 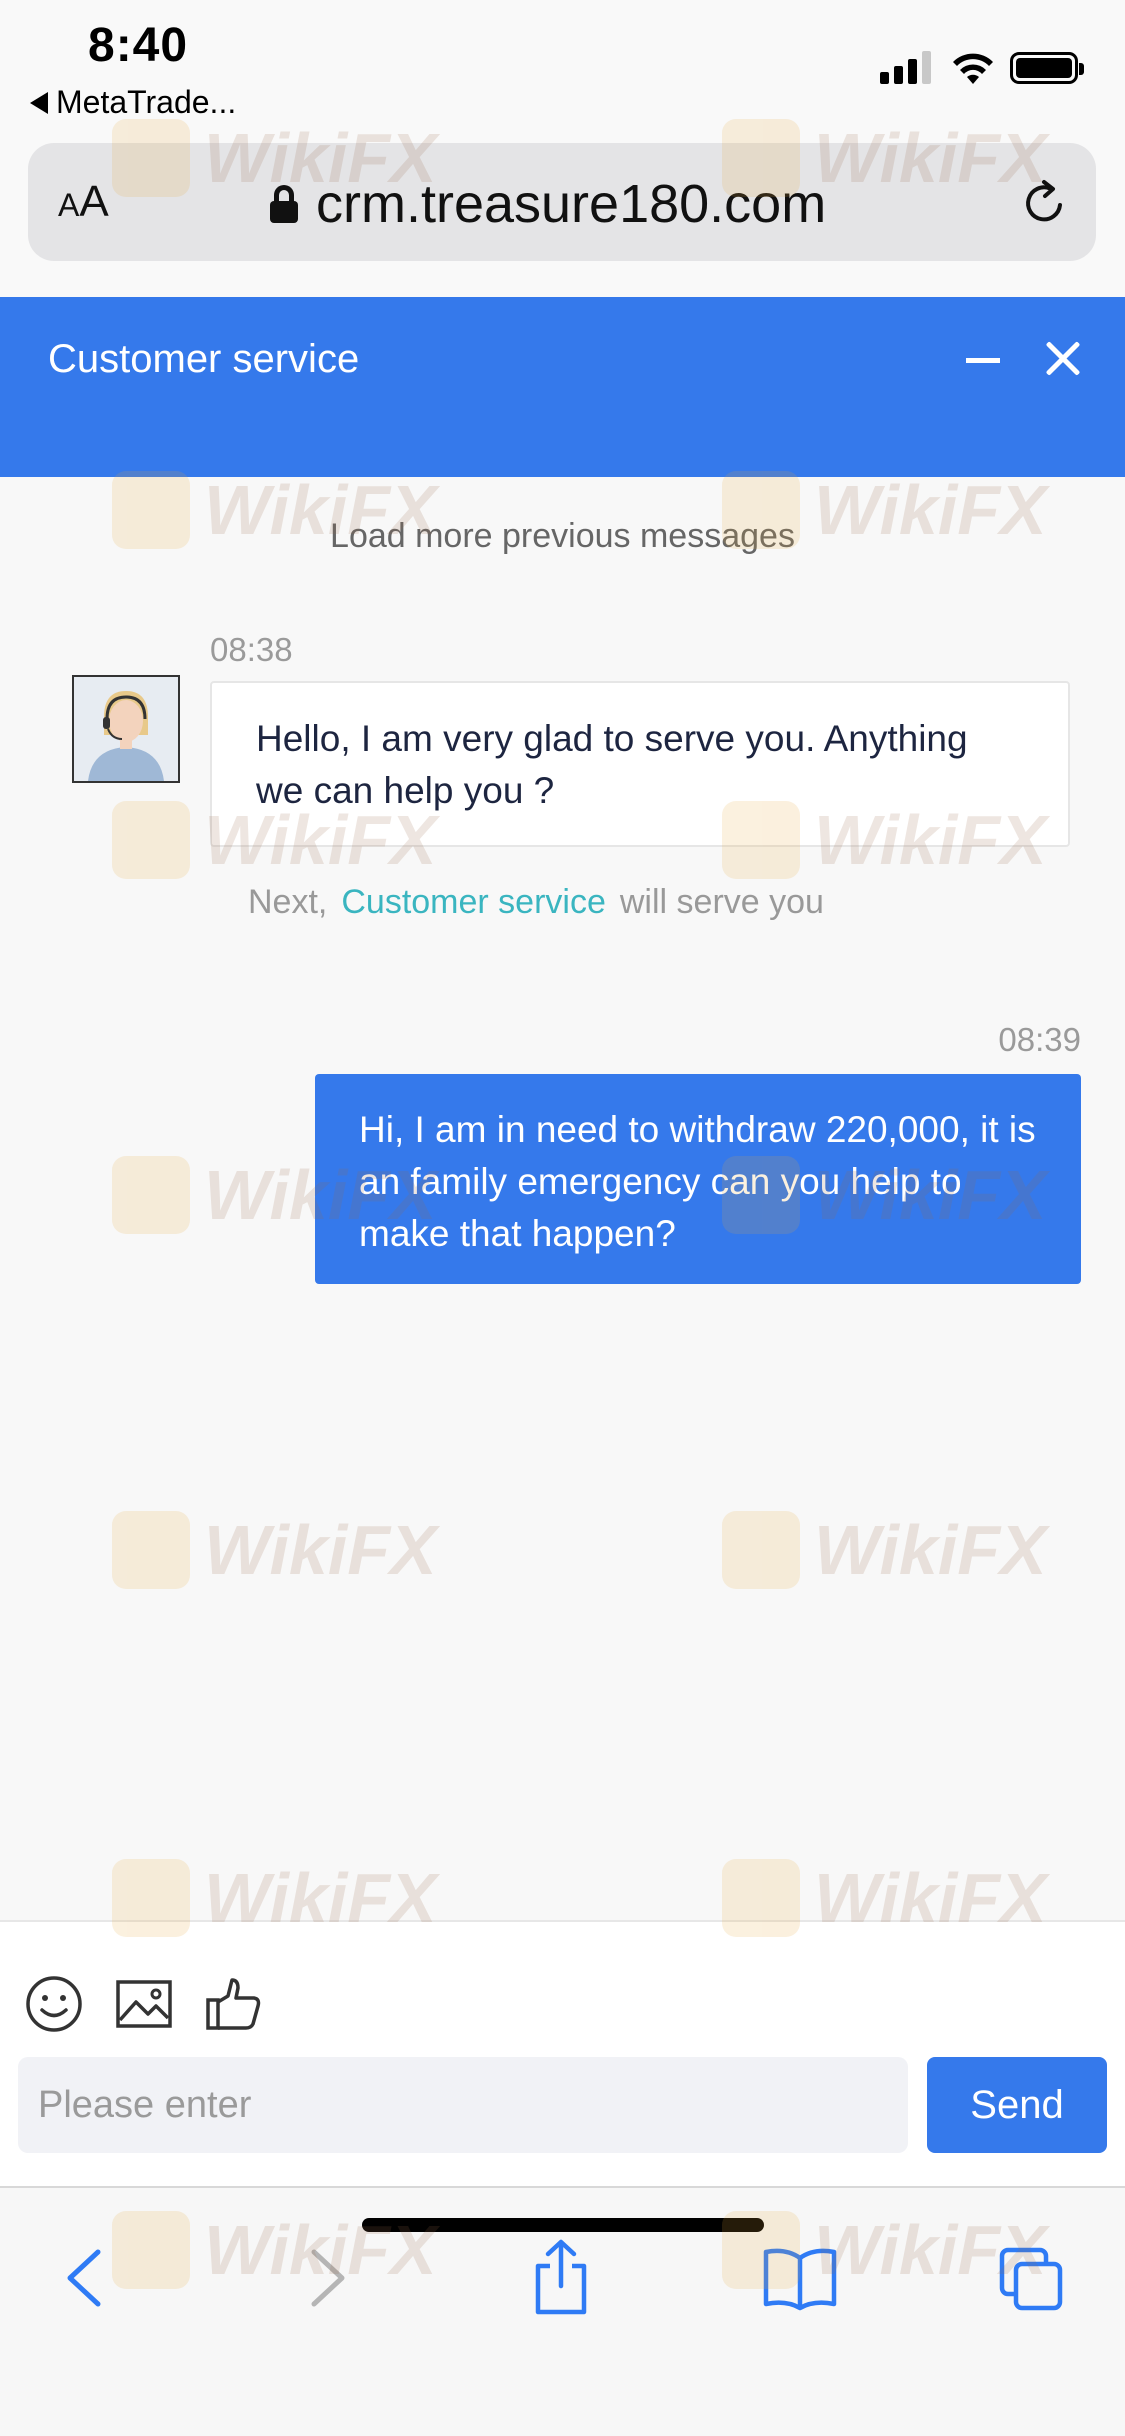 I want to click on reload-icon, so click(x=1044, y=203).